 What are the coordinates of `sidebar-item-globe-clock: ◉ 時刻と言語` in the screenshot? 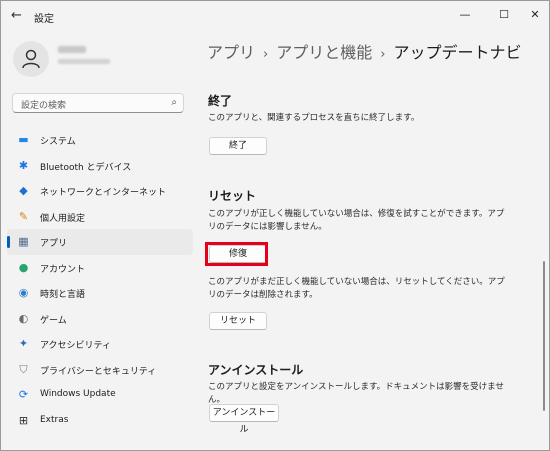 It's located at (100, 293).